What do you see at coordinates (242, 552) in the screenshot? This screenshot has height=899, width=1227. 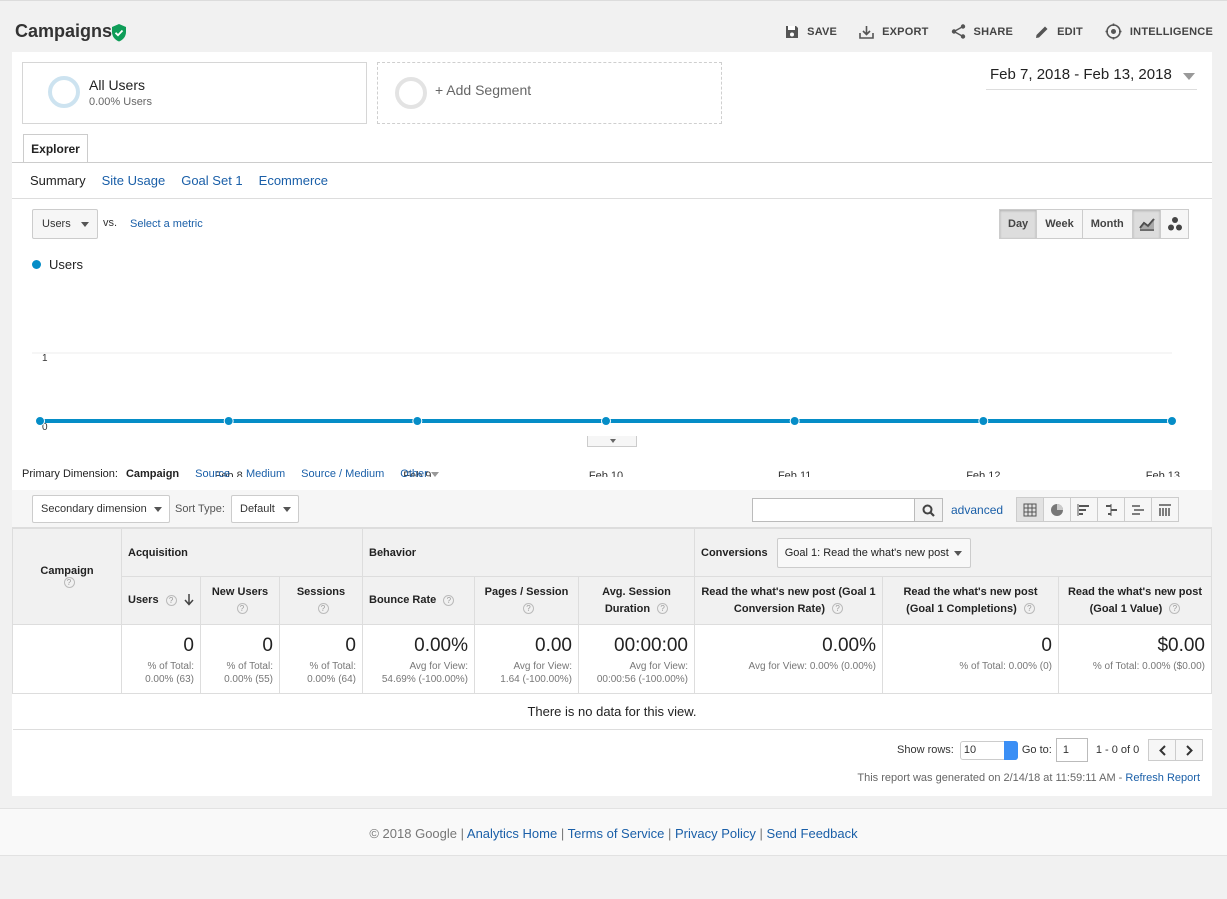 I see `acquisition-group-header: Acquisition` at bounding box center [242, 552].